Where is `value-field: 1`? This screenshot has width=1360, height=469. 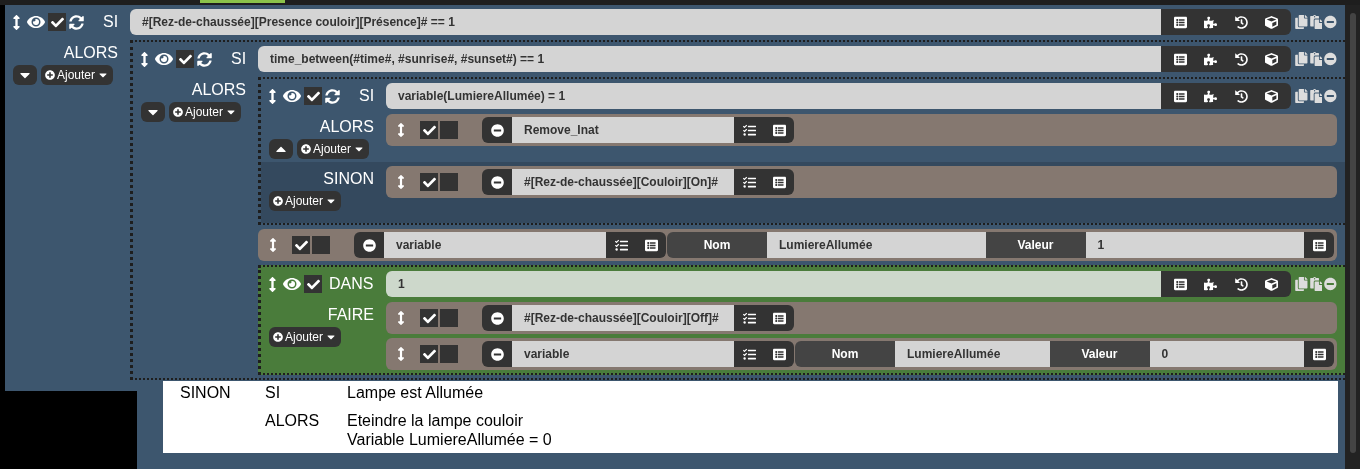
value-field: 1 is located at coordinates (1194, 245).